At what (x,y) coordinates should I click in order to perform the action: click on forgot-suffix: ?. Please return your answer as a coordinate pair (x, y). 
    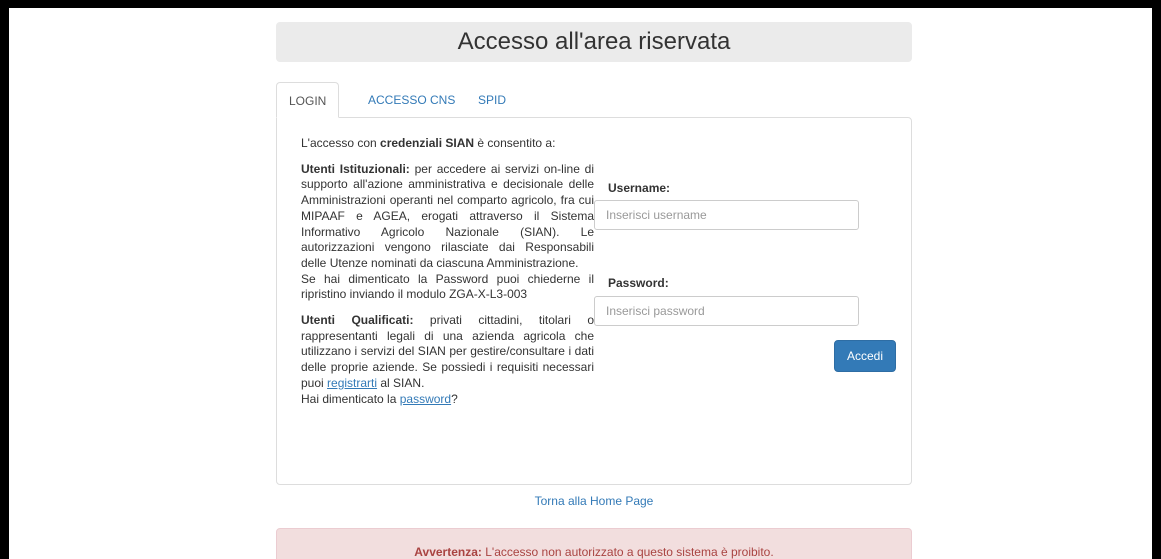
    Looking at the image, I should click on (454, 398).